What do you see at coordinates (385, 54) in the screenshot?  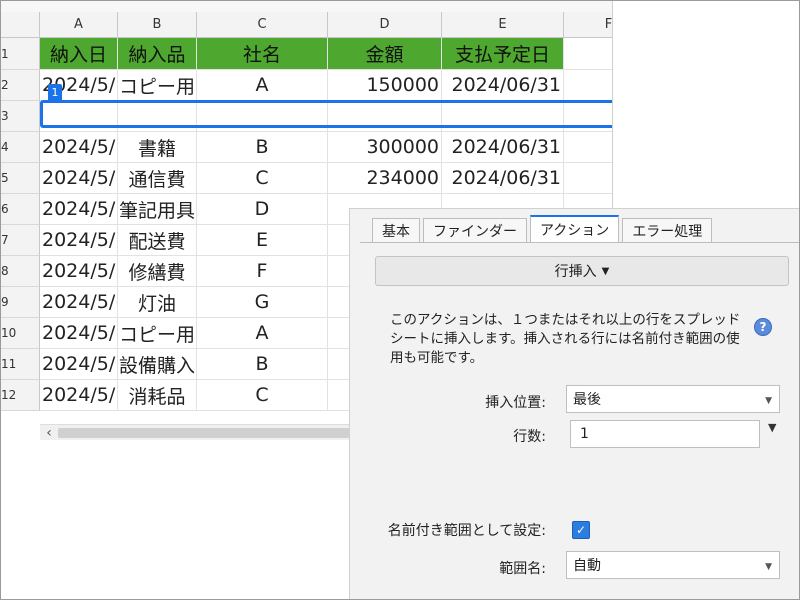 I see `header-cell: 金額` at bounding box center [385, 54].